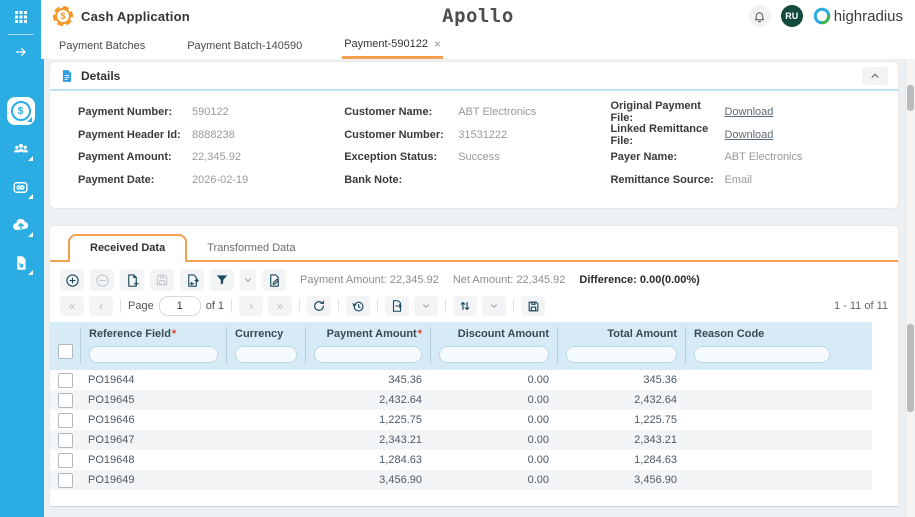  I want to click on cell-reference: PO19647, so click(111, 440).